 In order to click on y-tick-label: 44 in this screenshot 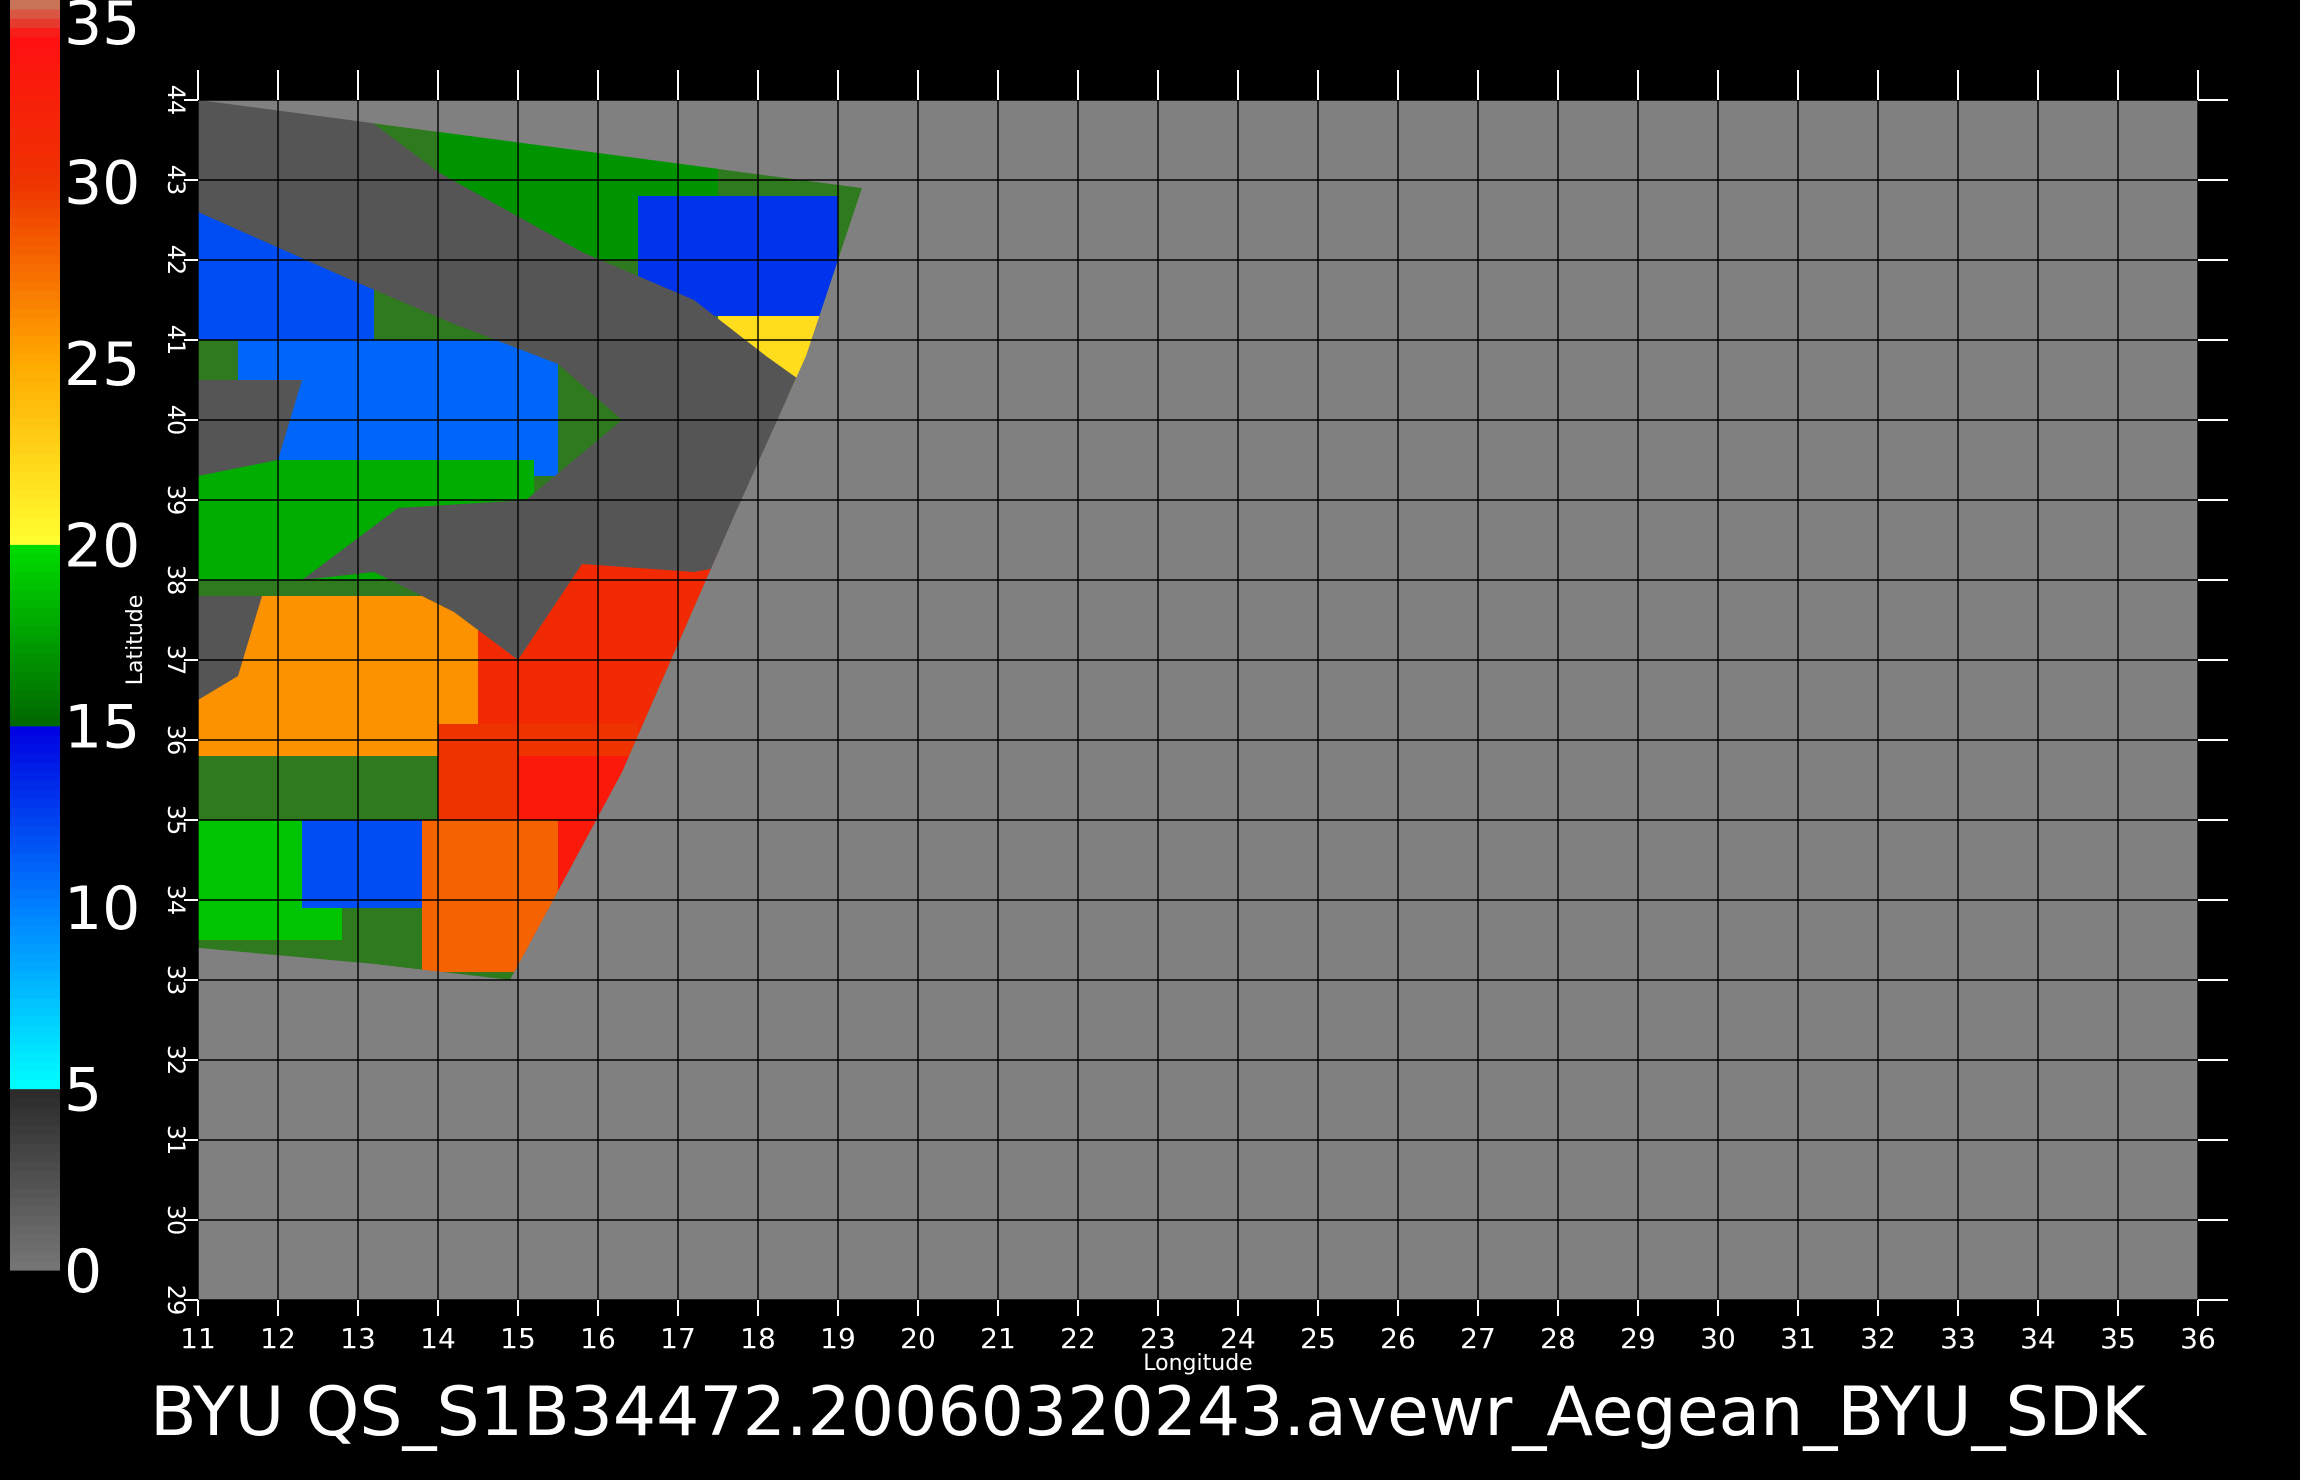, I will do `click(176, 100)`.